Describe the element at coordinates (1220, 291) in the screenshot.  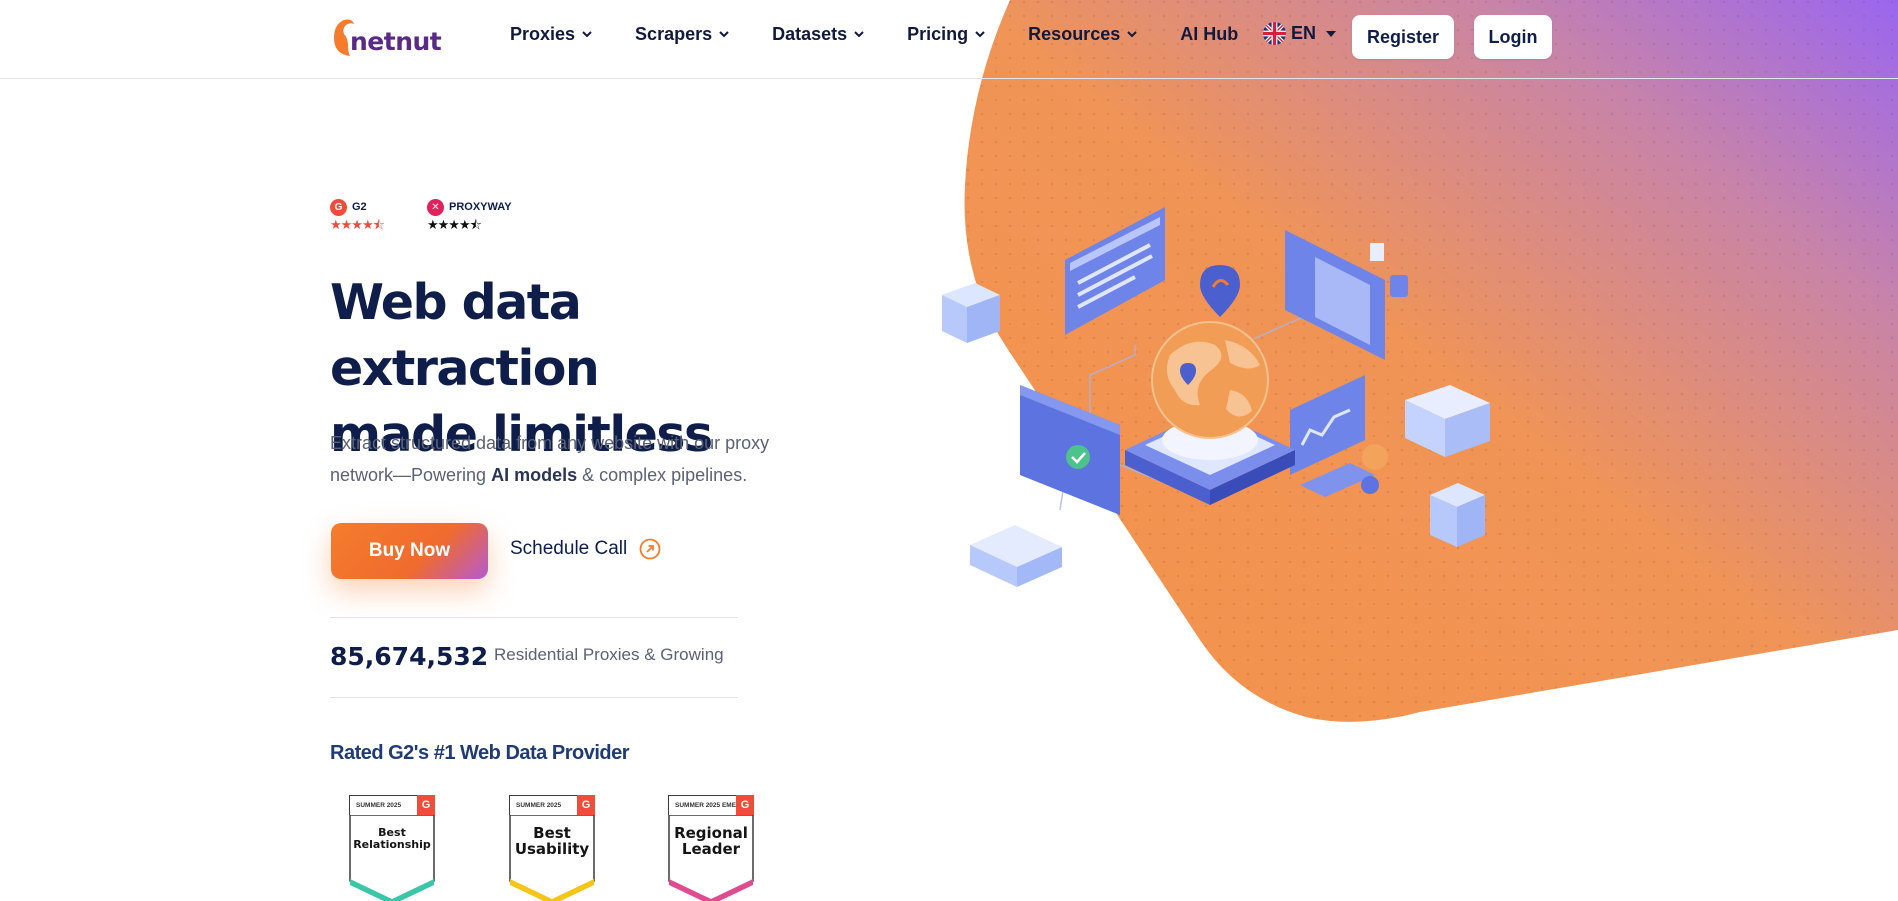
I see `location-pin-icon` at that location.